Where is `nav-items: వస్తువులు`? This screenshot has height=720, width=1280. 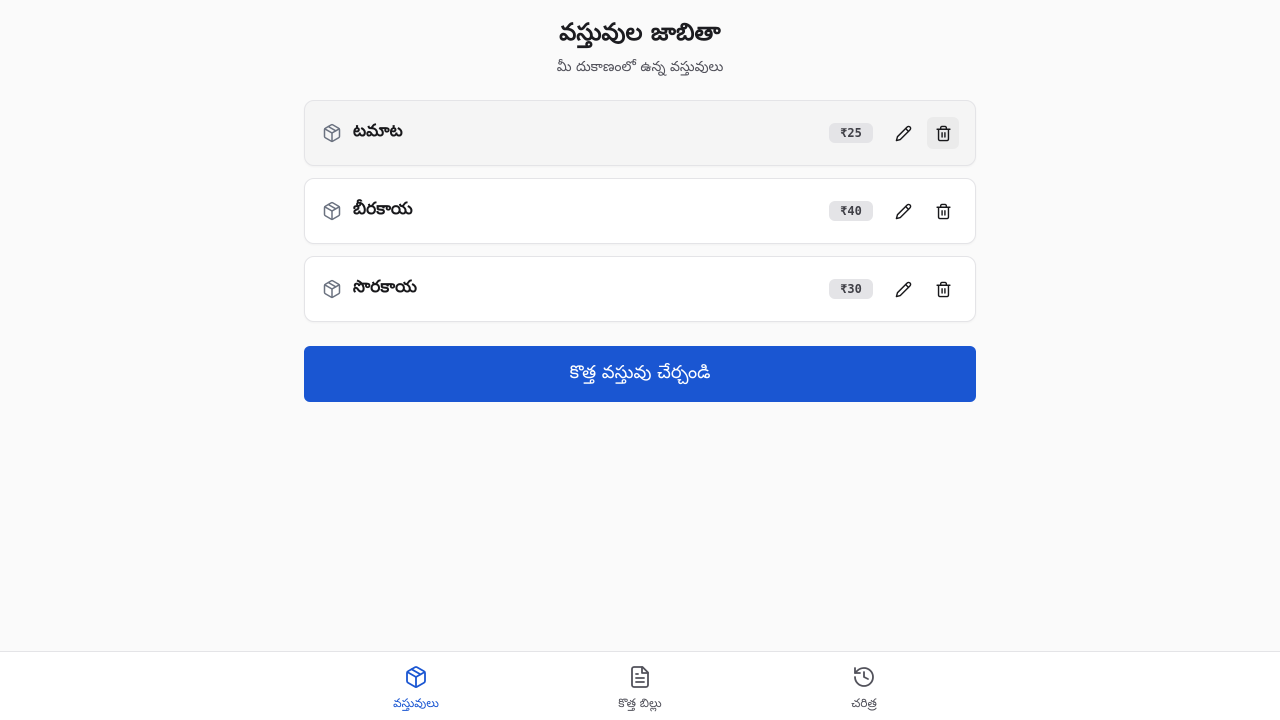
nav-items: వస్తువులు is located at coordinates (416, 688).